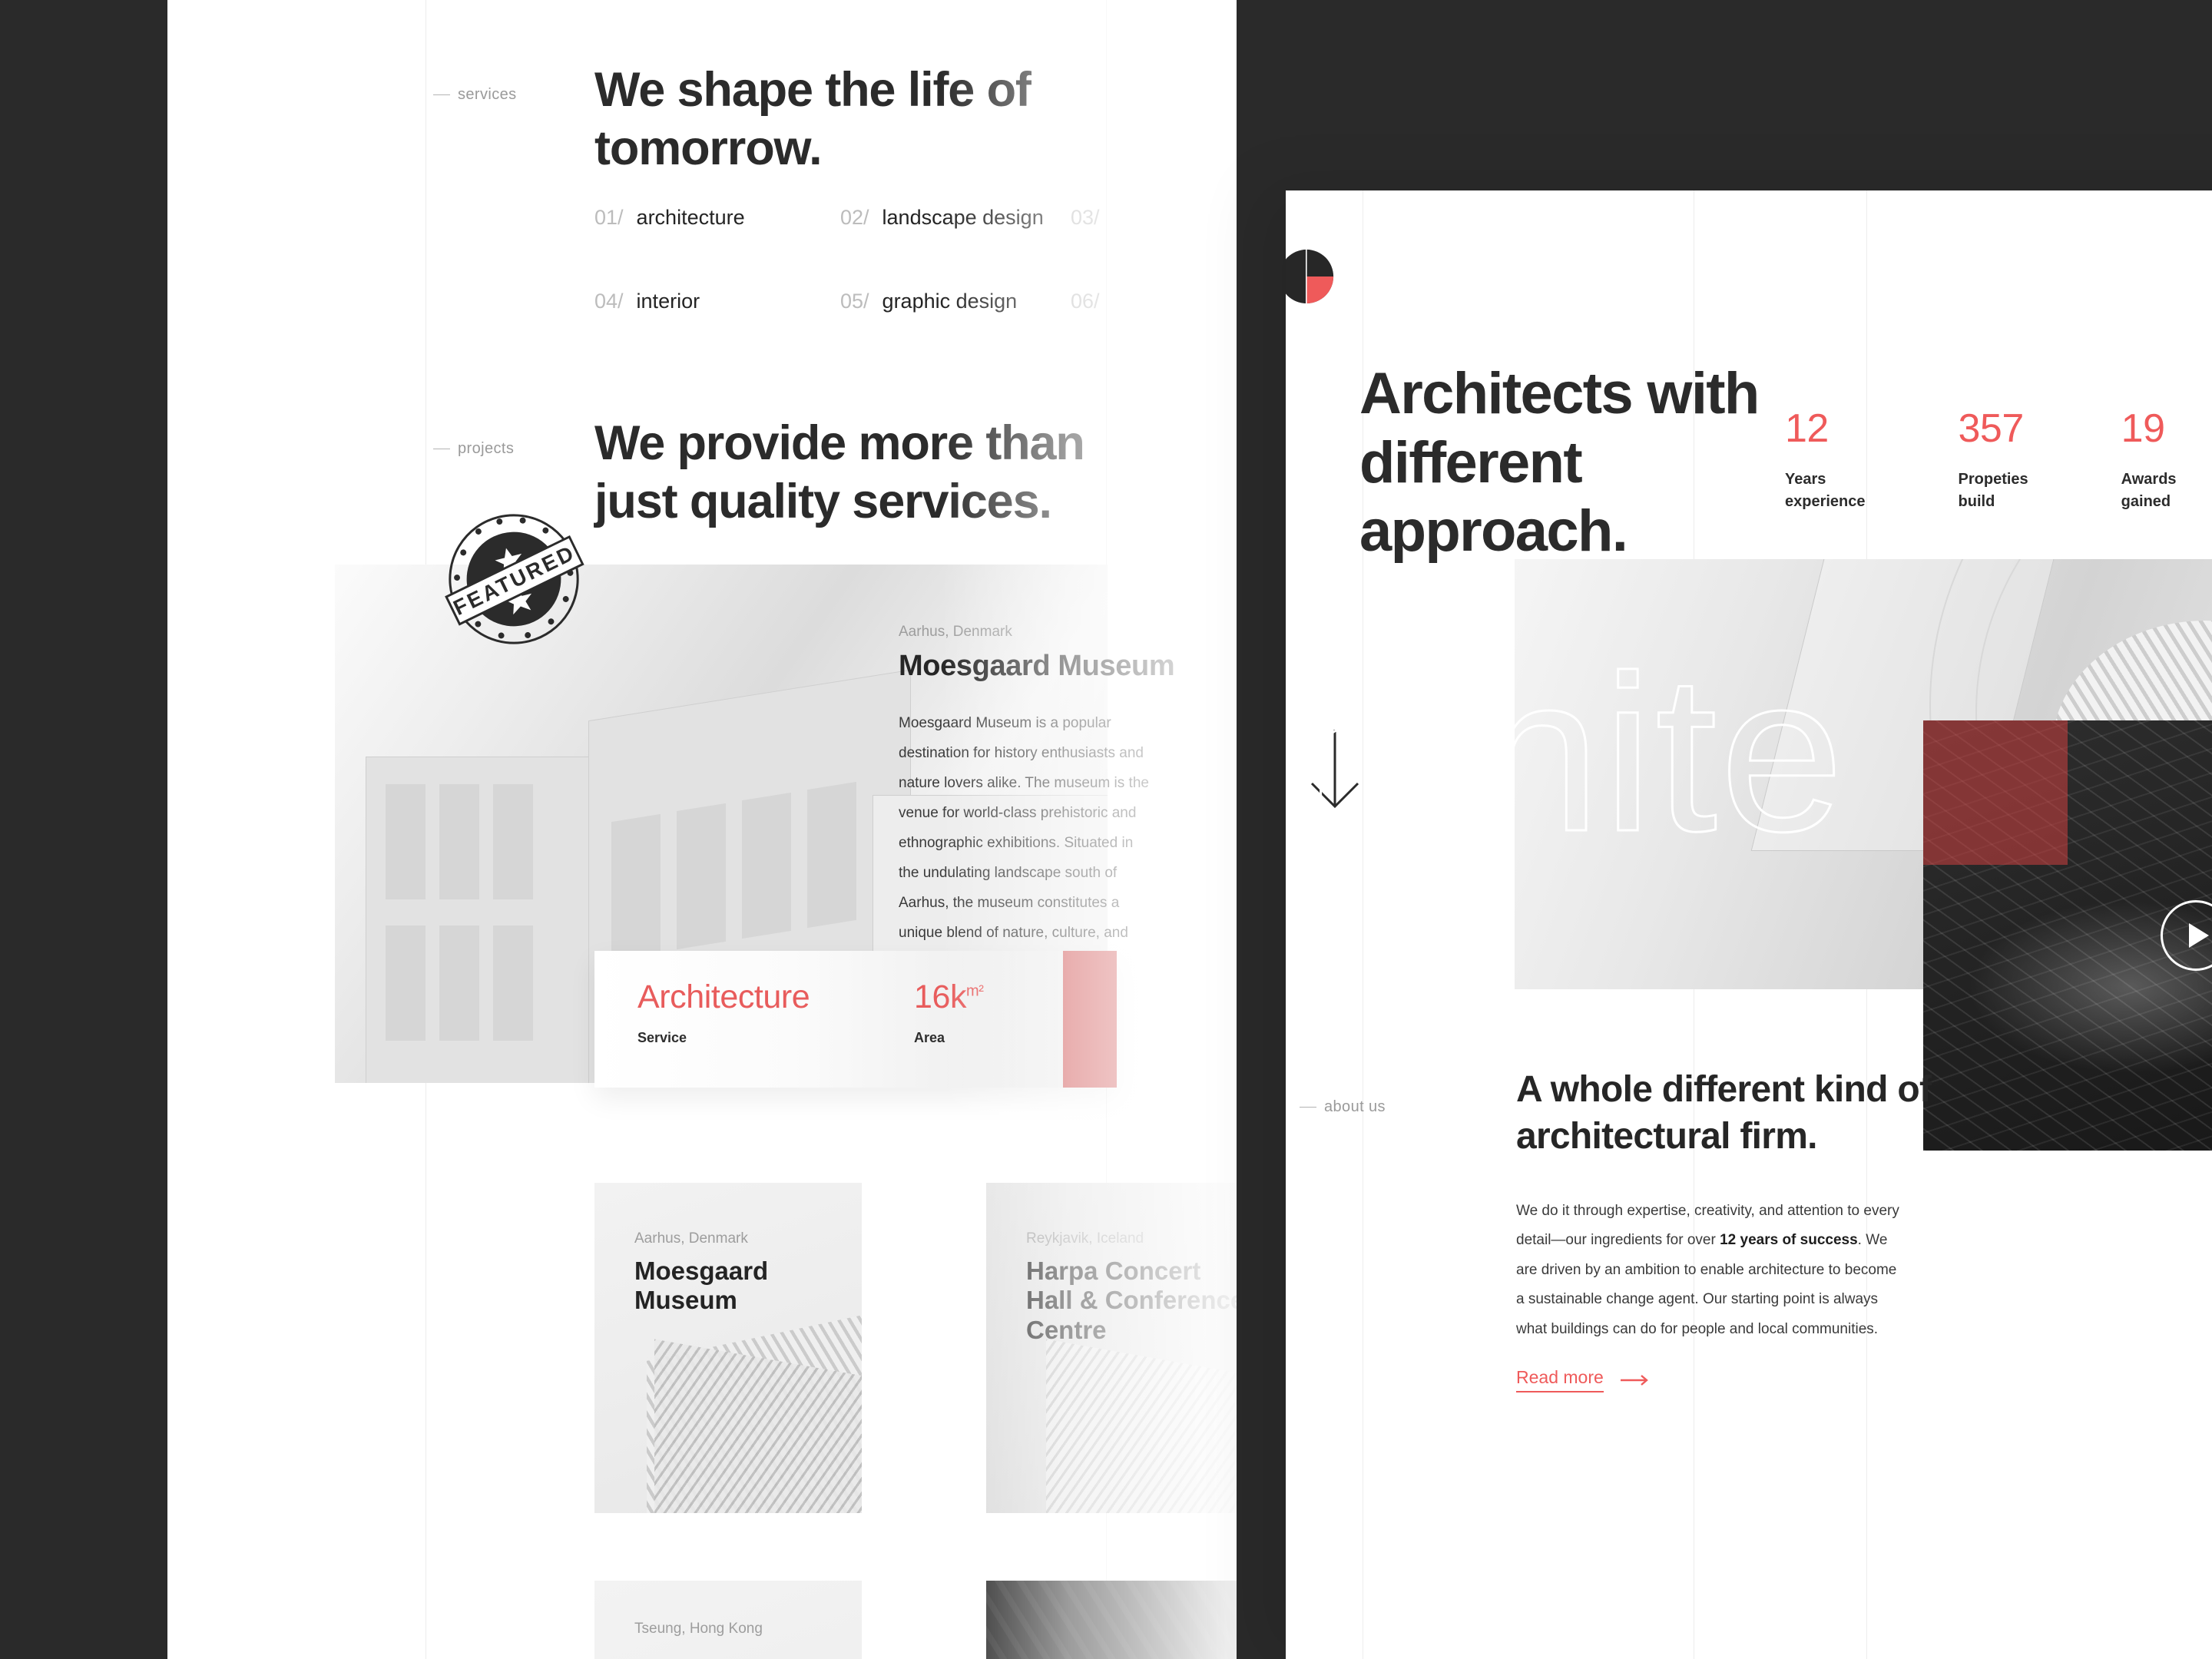 The image size is (2212, 1659). What do you see at coordinates (1037, 666) in the screenshot?
I see `featured-project-title: Moesgaard Museum` at bounding box center [1037, 666].